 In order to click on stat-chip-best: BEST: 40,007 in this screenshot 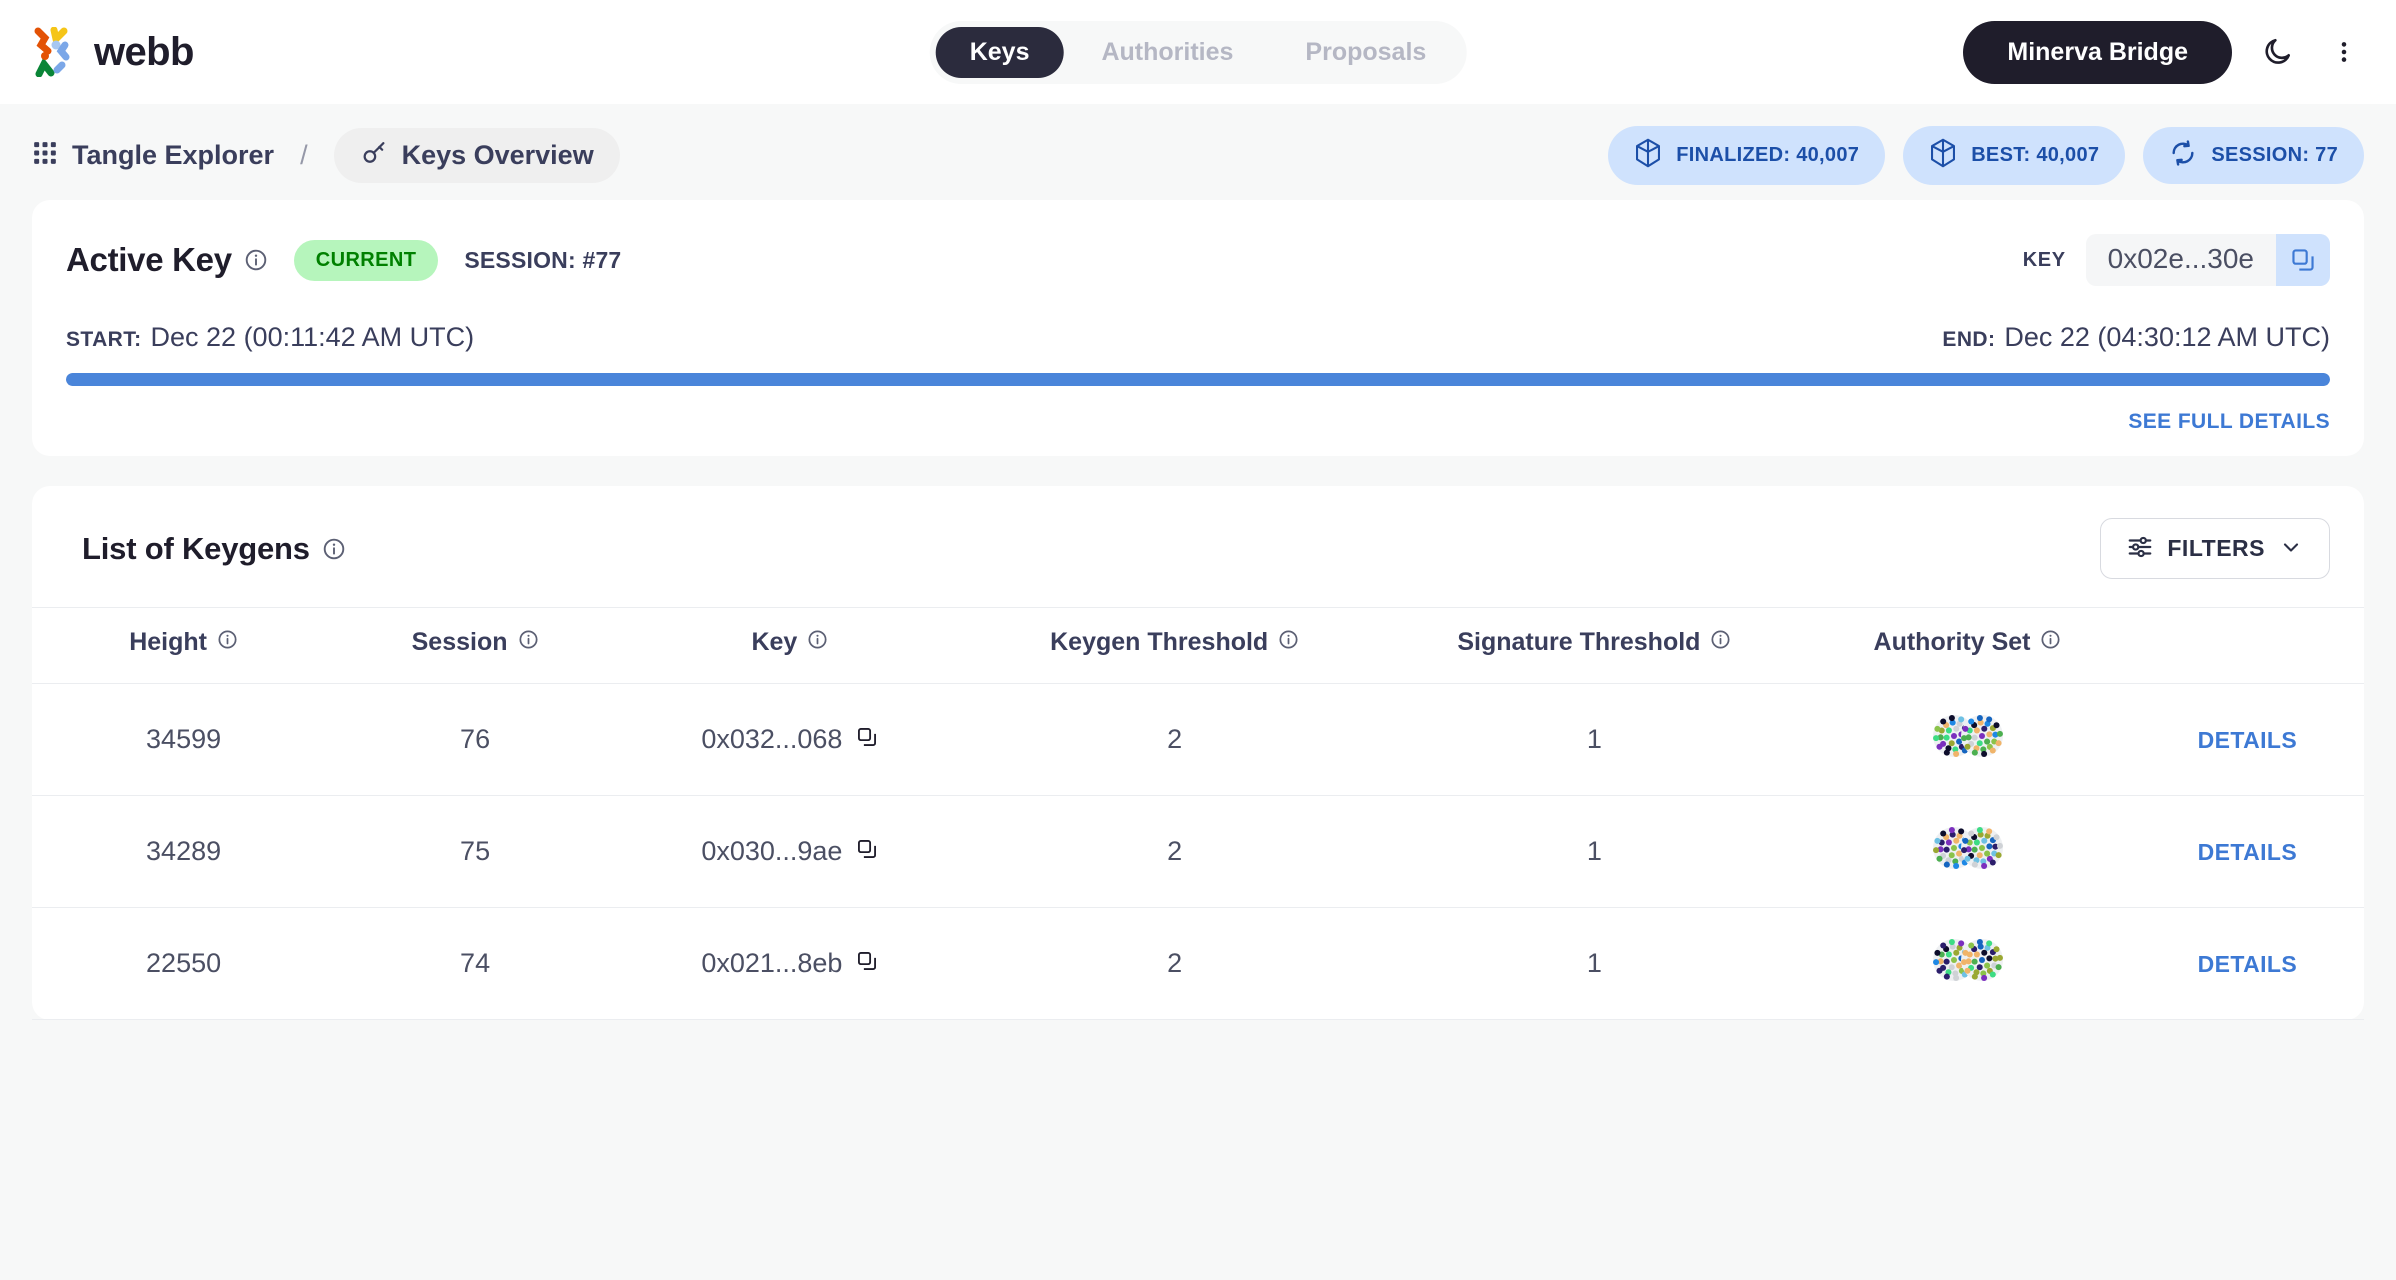, I will do `click(2014, 155)`.